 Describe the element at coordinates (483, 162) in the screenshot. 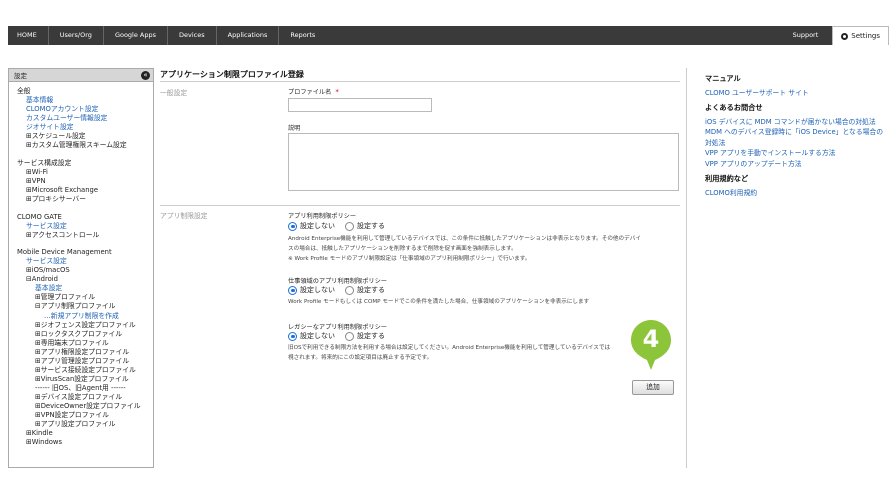

I see `description-textarea` at that location.